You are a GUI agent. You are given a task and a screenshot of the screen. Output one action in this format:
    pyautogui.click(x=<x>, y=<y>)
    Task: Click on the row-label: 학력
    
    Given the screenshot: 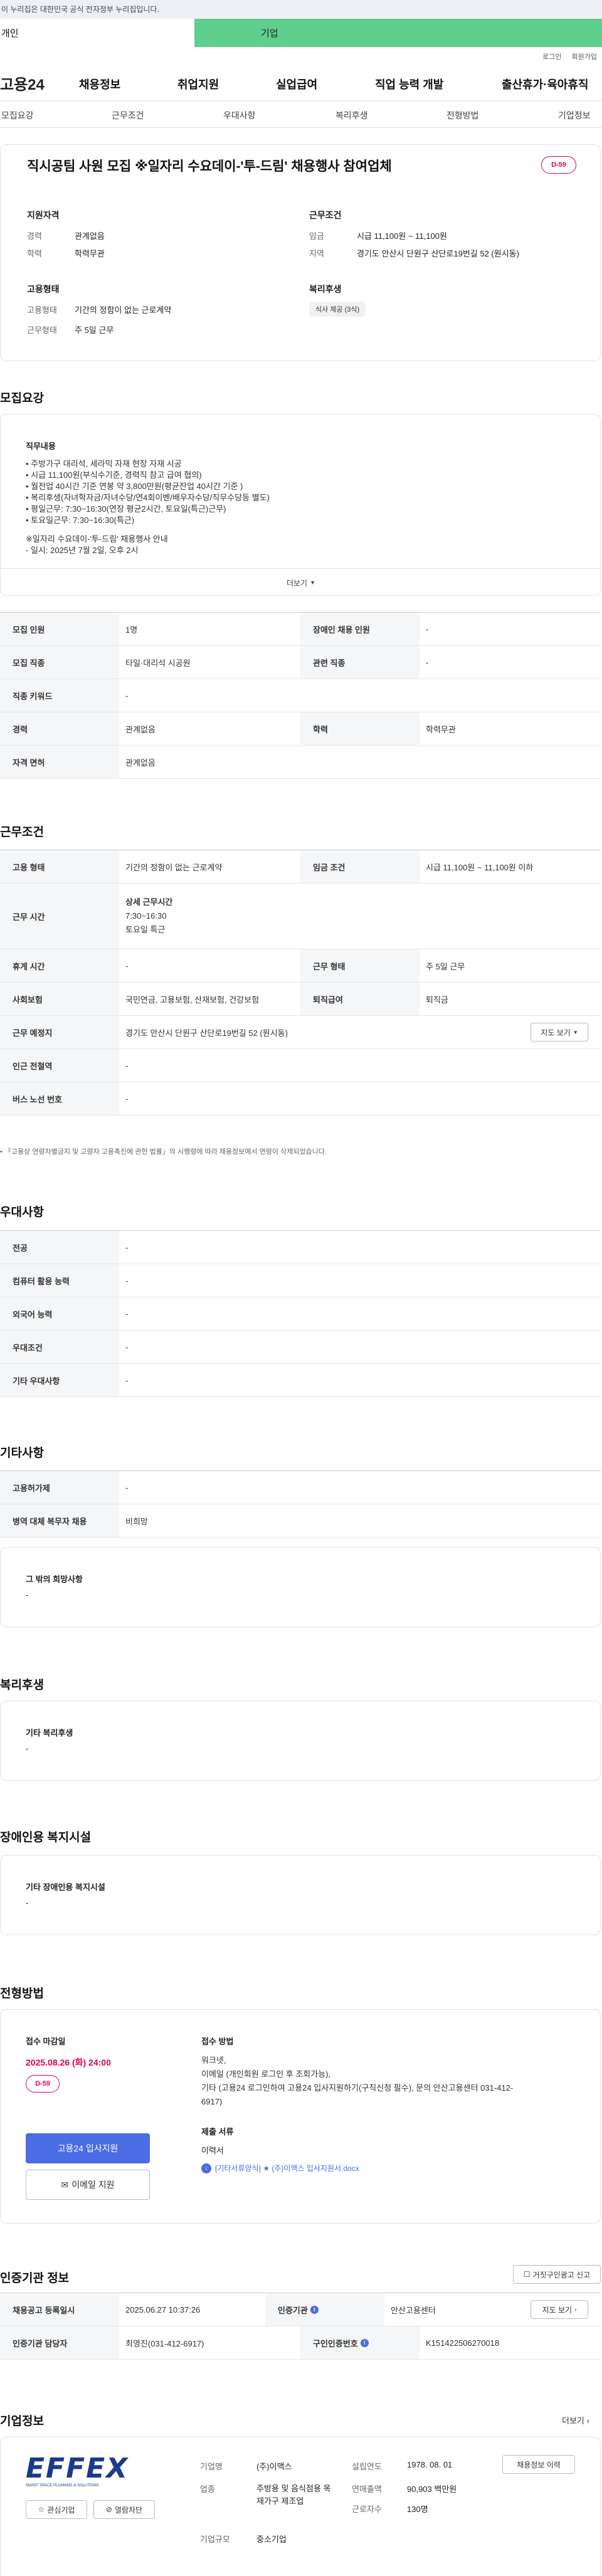 What is the action you would take?
    pyautogui.click(x=360, y=728)
    